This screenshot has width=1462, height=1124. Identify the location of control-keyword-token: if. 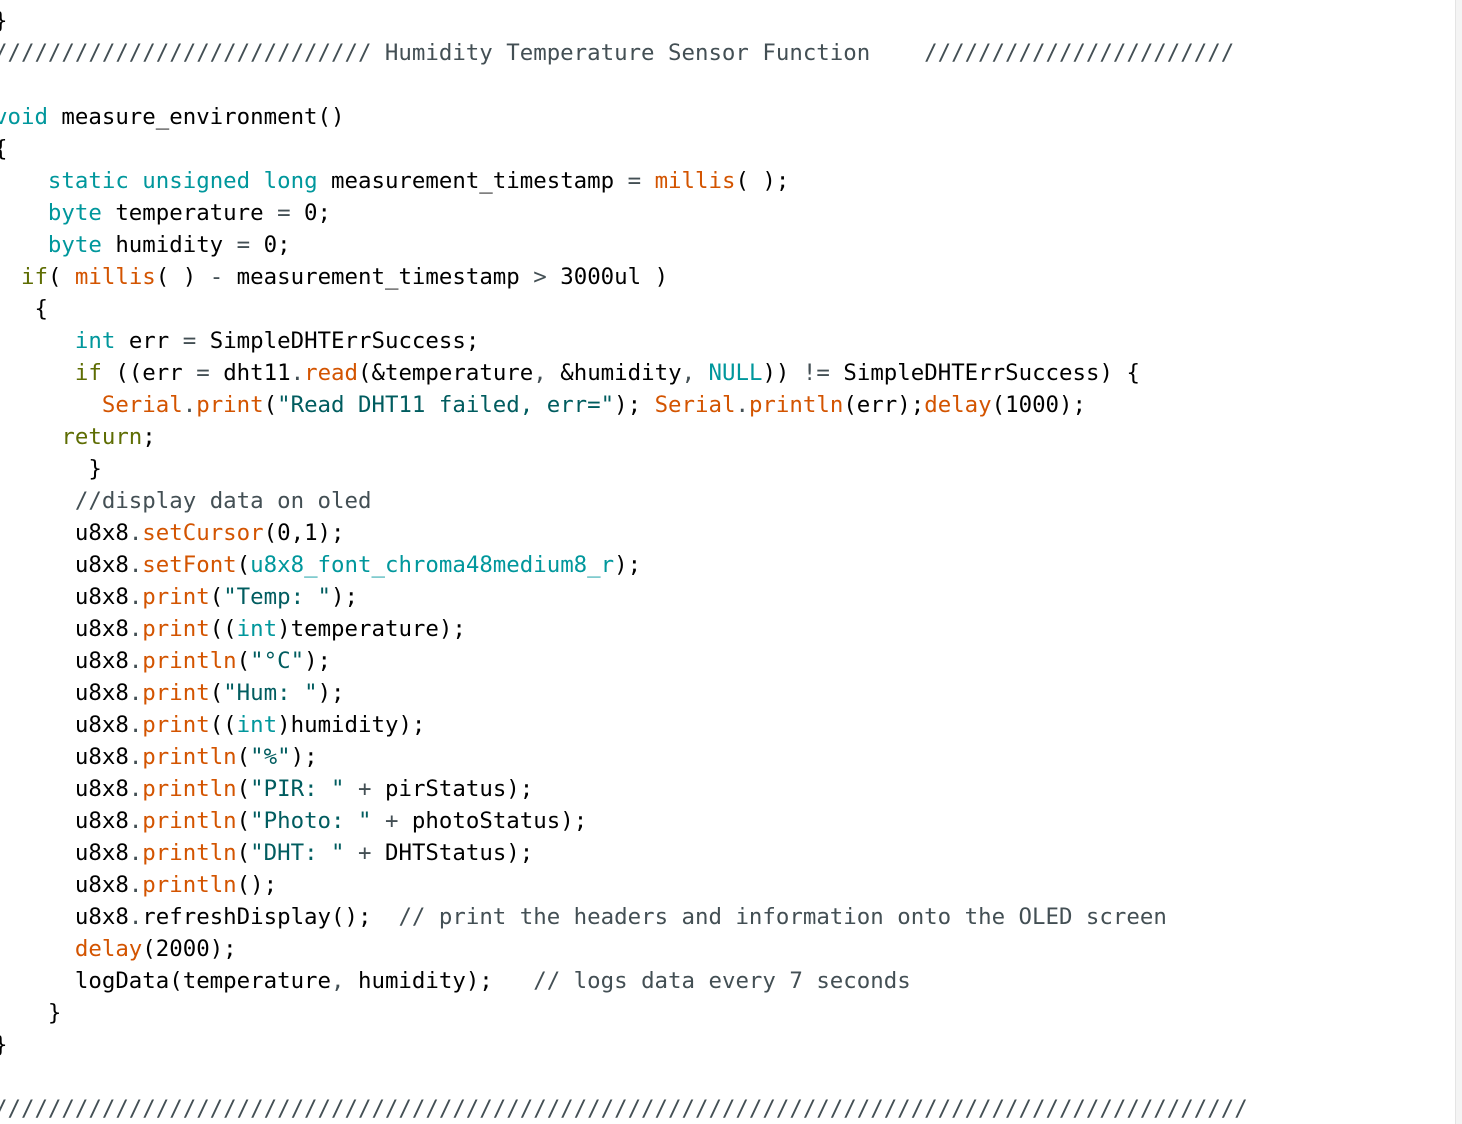
(34, 277).